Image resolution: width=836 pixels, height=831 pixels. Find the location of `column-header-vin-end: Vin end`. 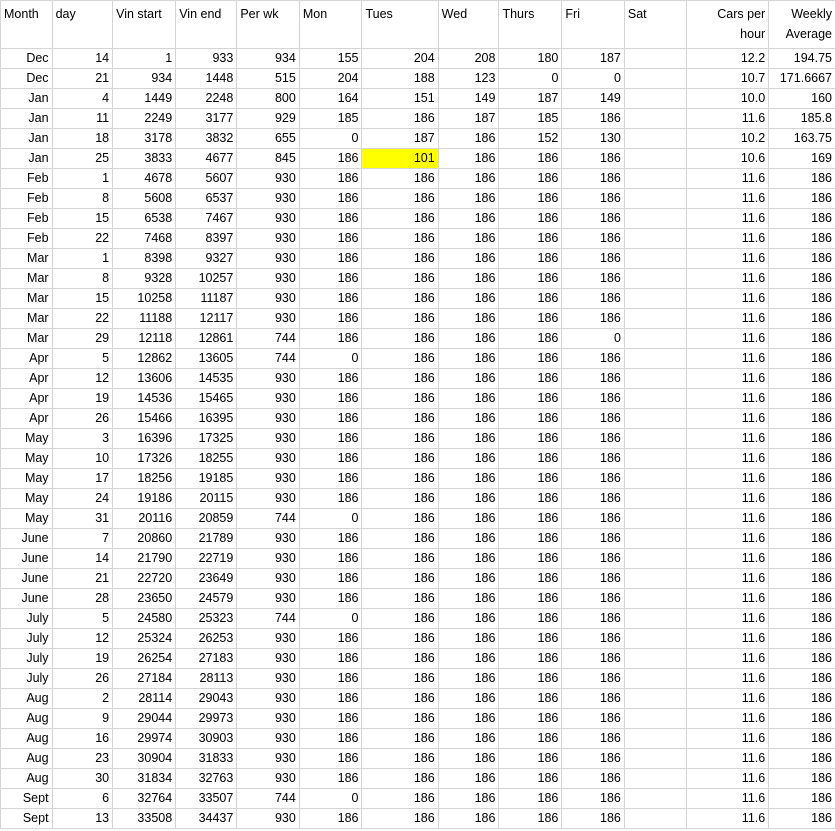

column-header-vin-end: Vin end is located at coordinates (206, 24).